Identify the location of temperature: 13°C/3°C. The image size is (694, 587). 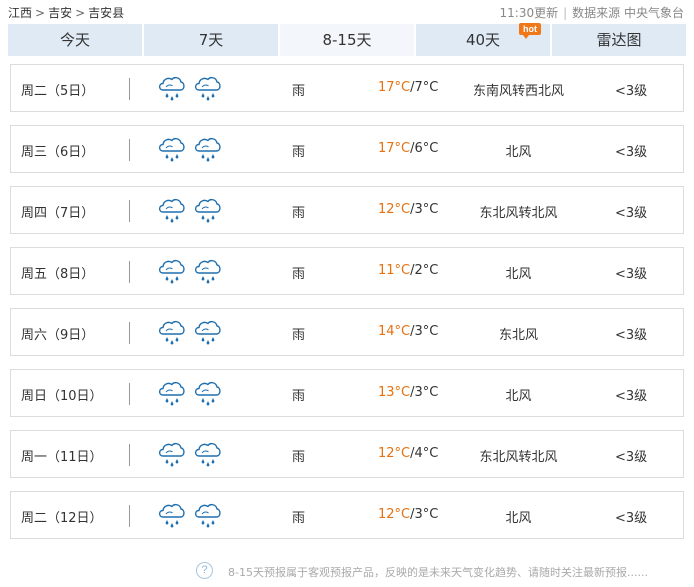
(408, 392).